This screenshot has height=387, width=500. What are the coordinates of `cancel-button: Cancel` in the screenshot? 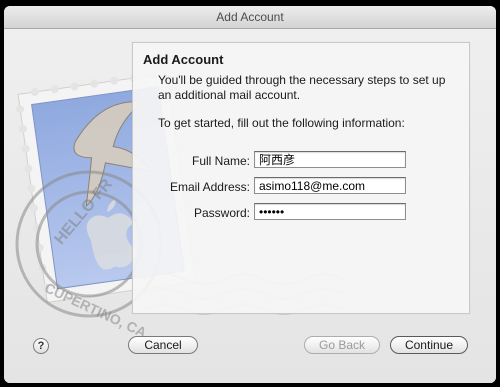 It's located at (163, 345).